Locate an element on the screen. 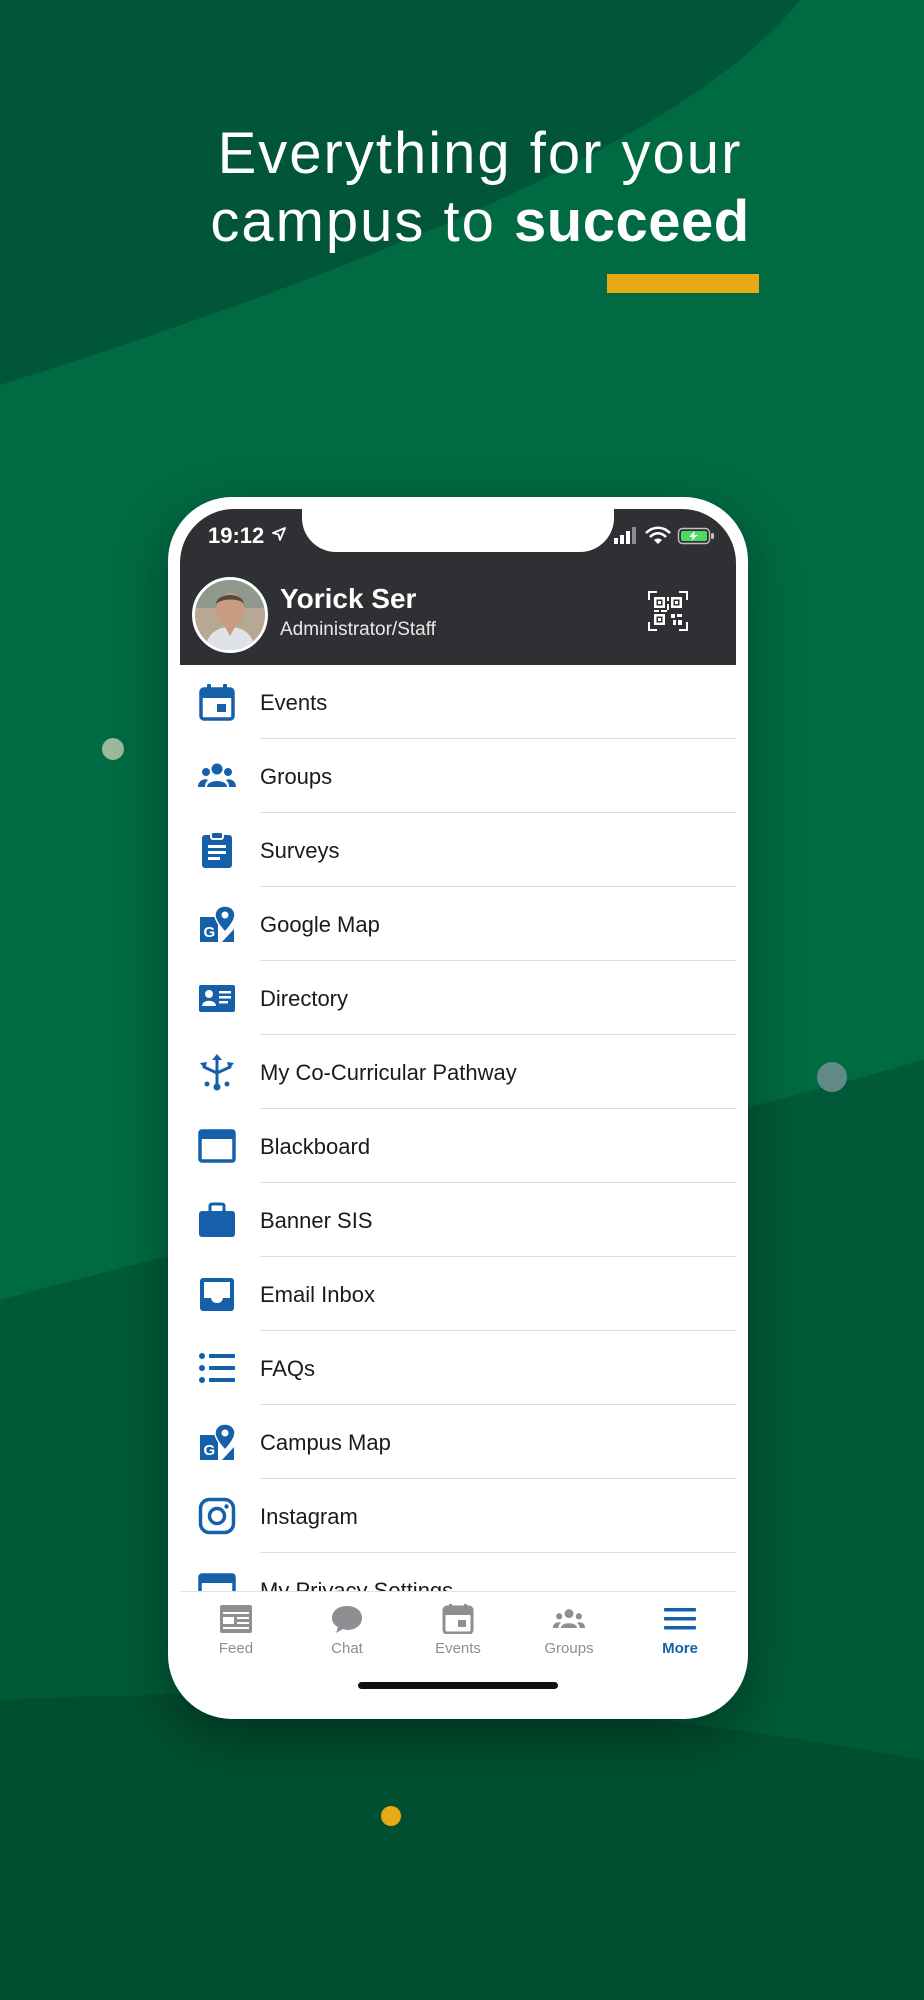 The image size is (924, 2000). inbox-icon is located at coordinates (217, 1294).